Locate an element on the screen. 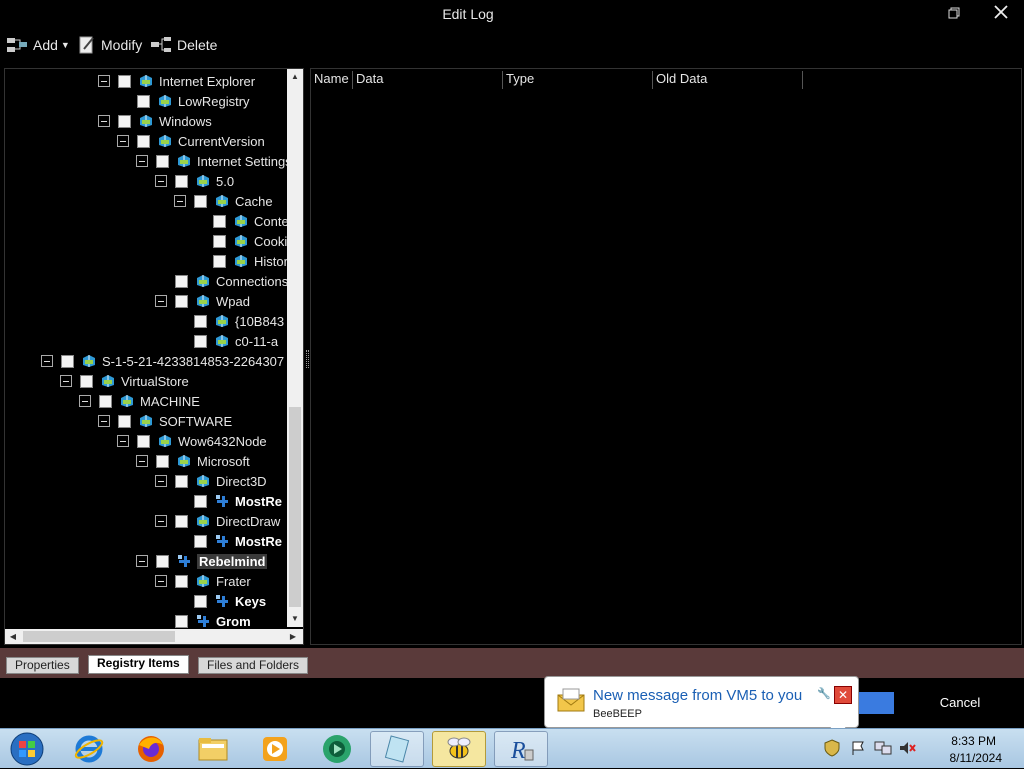 The width and height of the screenshot is (1024, 769). add-button: Add ▼ is located at coordinates (38, 45).